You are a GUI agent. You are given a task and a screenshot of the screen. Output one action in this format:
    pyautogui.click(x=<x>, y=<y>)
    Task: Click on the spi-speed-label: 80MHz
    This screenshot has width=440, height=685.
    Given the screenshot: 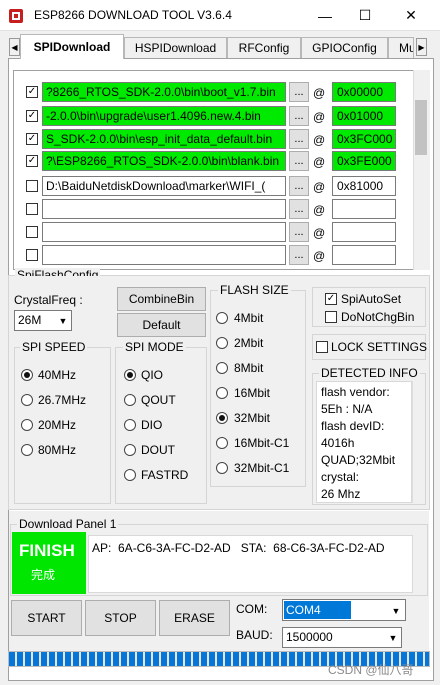 What is the action you would take?
    pyautogui.click(x=57, y=450)
    